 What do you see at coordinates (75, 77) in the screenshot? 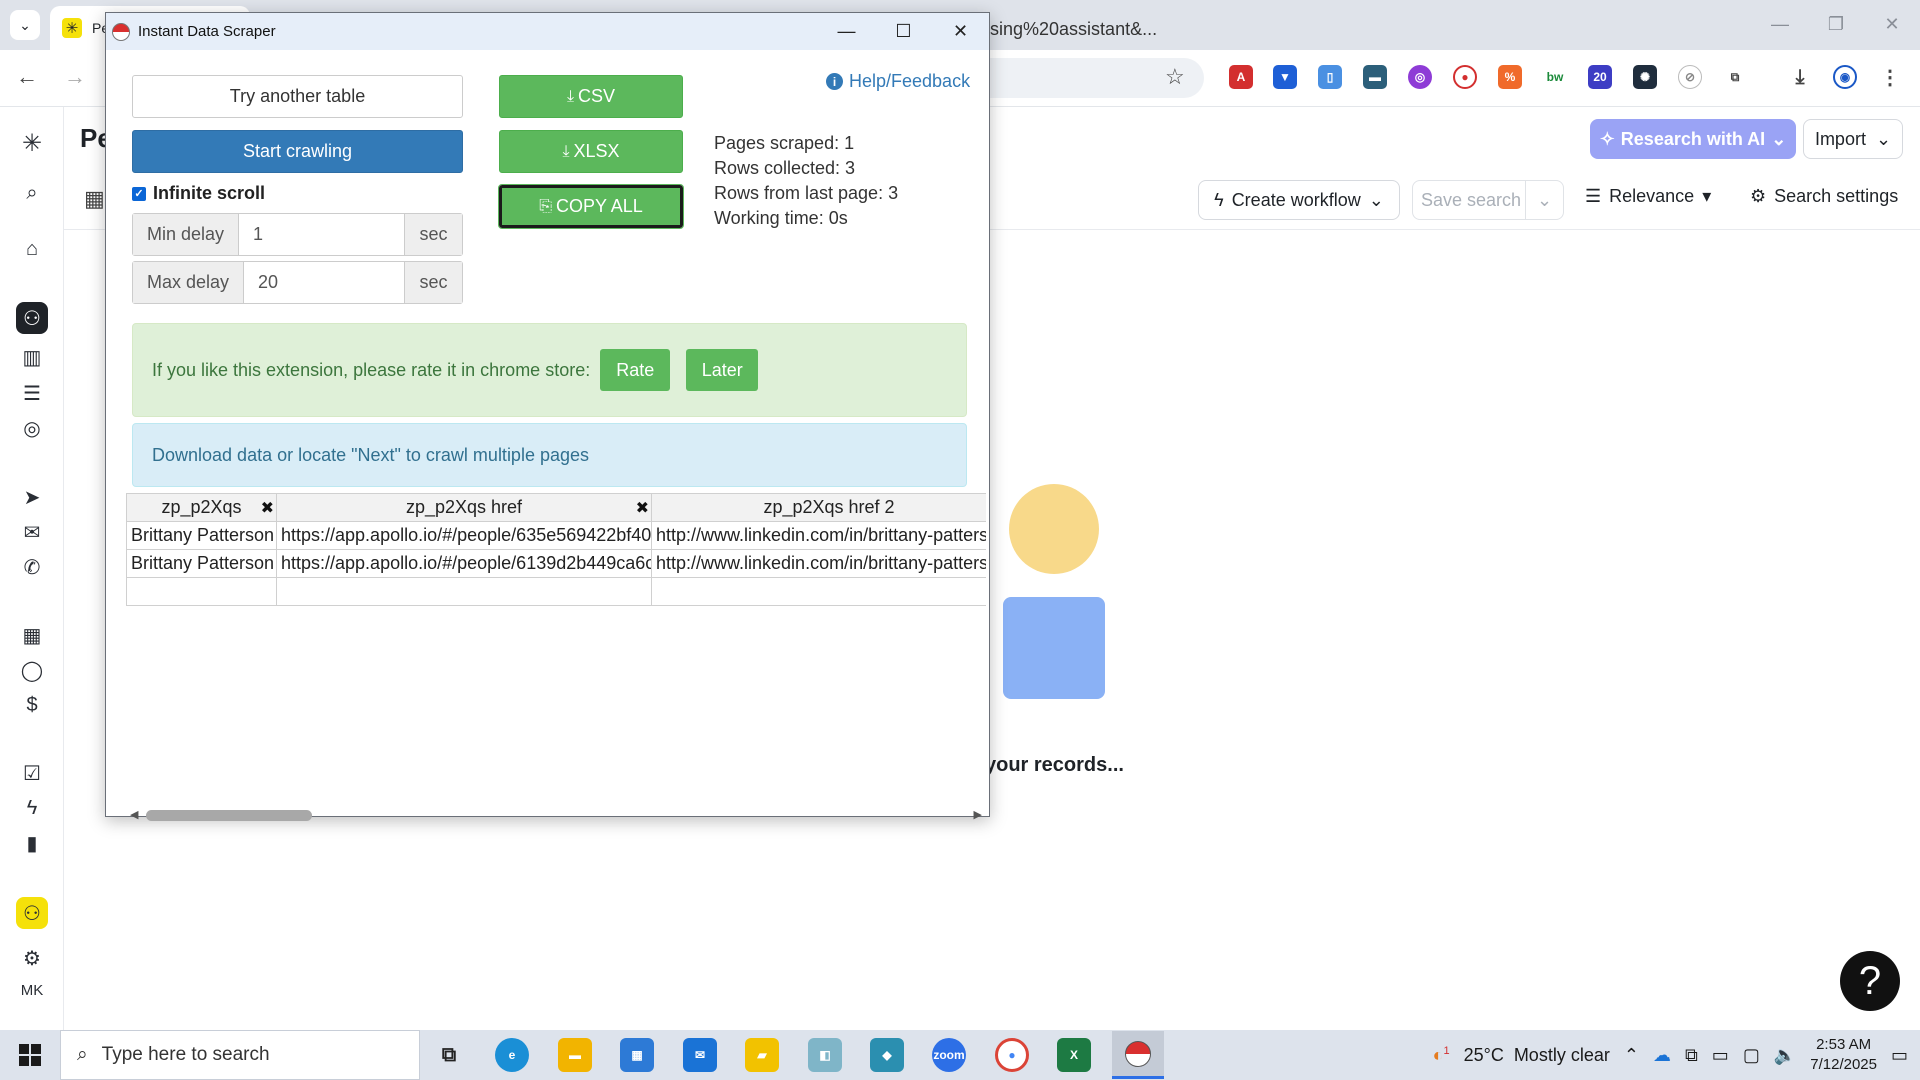
I see `forward-arrow-icon: →` at bounding box center [75, 77].